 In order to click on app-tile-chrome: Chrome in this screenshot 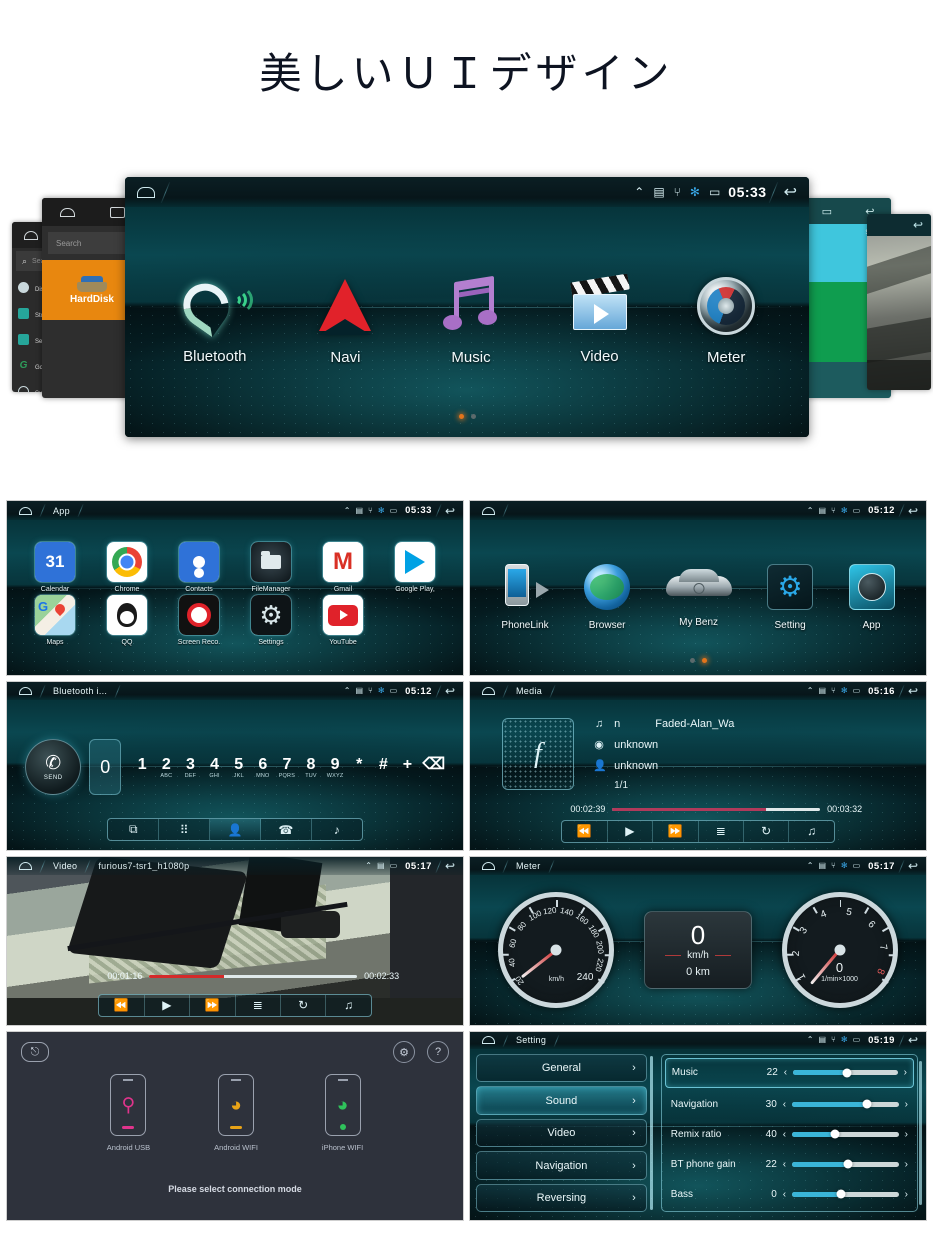, I will do `click(127, 567)`.